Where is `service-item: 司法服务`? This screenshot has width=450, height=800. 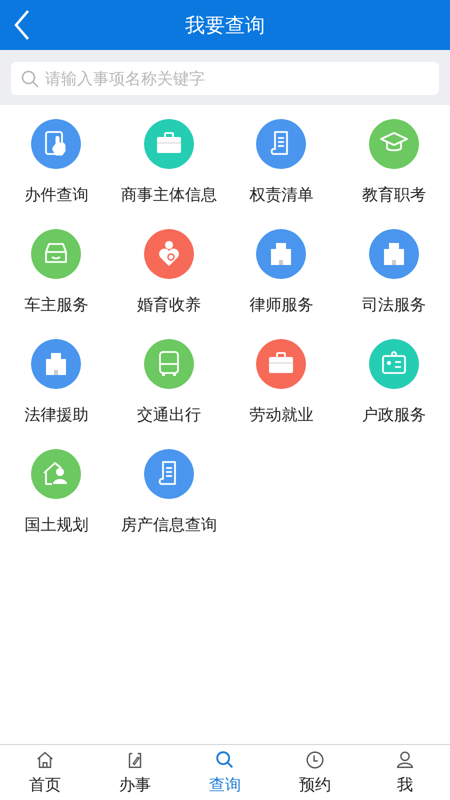 service-item: 司法服务 is located at coordinates (394, 273).